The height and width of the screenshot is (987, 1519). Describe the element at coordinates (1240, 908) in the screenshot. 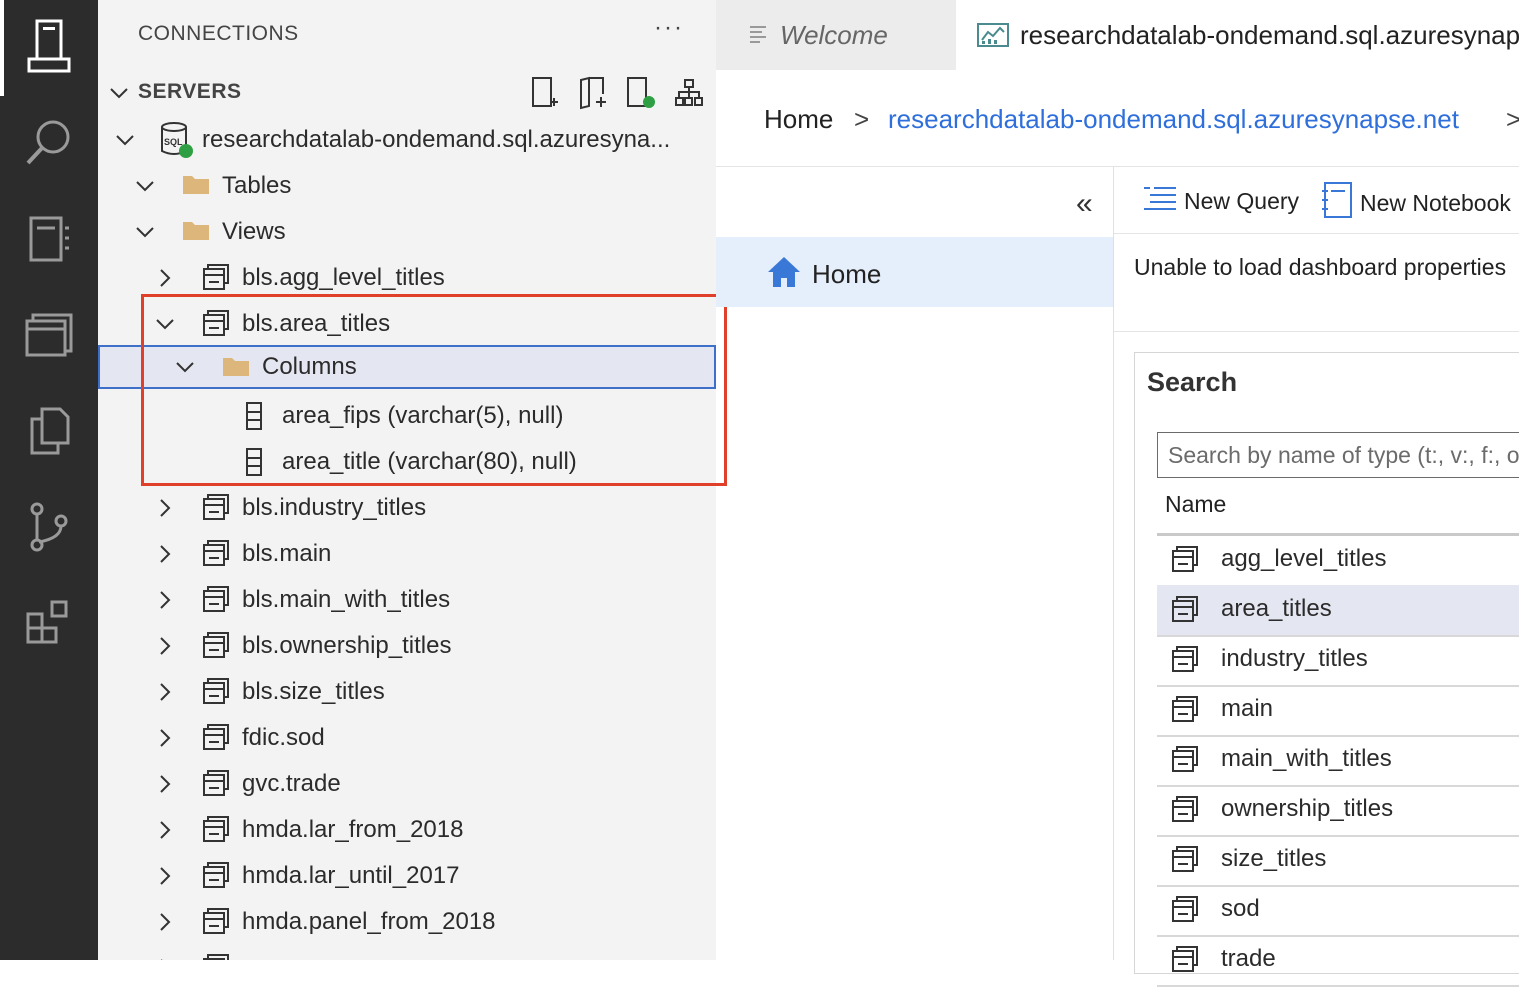

I see `list-item-label: sod` at that location.